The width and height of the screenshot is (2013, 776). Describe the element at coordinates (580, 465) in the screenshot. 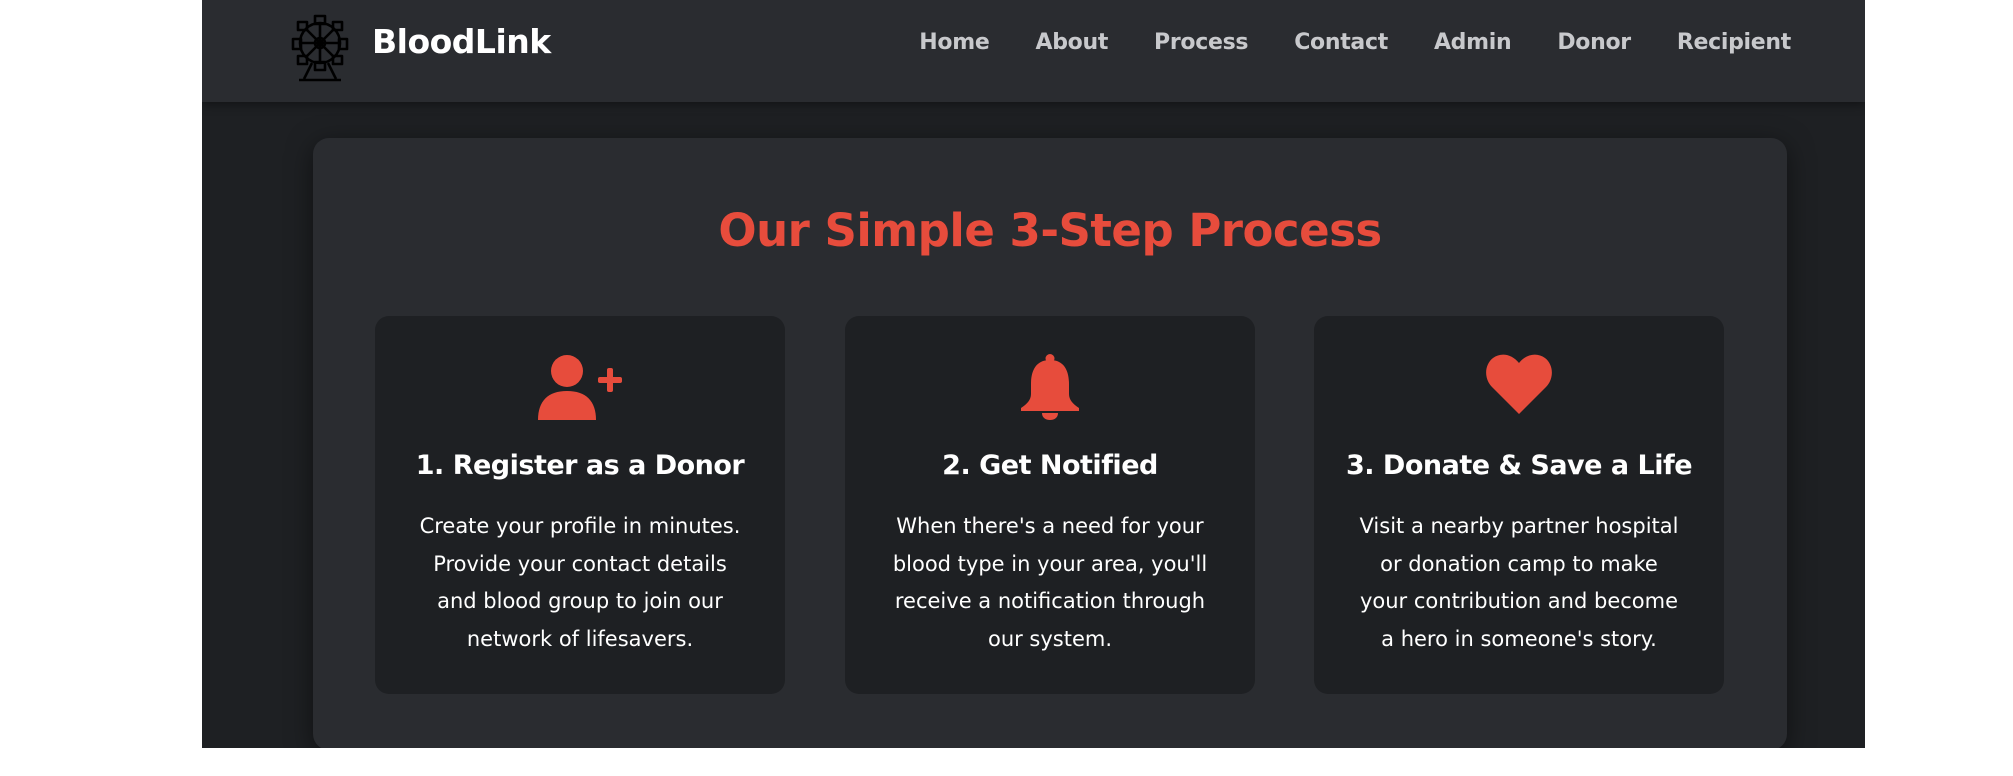

I see `step-title: 1. Register as a Donor` at that location.